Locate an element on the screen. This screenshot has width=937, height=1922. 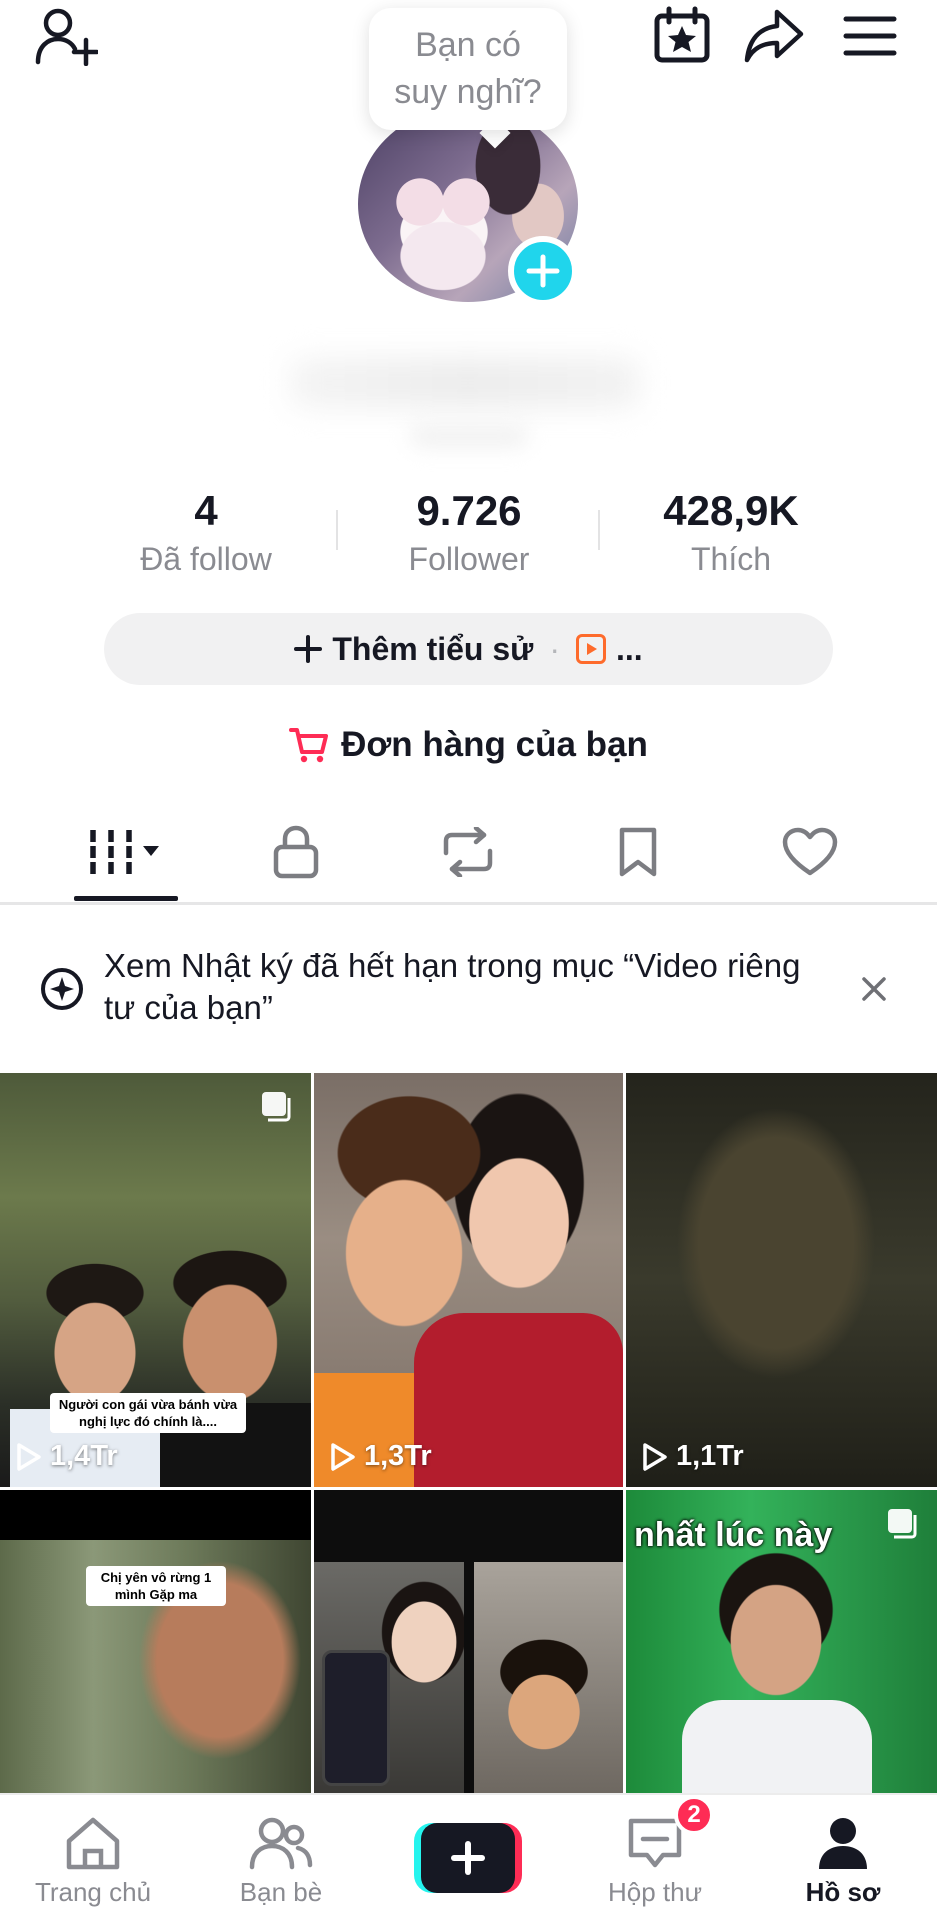
orders-link: Đơn hàng của bạn is located at coordinates (468, 745).